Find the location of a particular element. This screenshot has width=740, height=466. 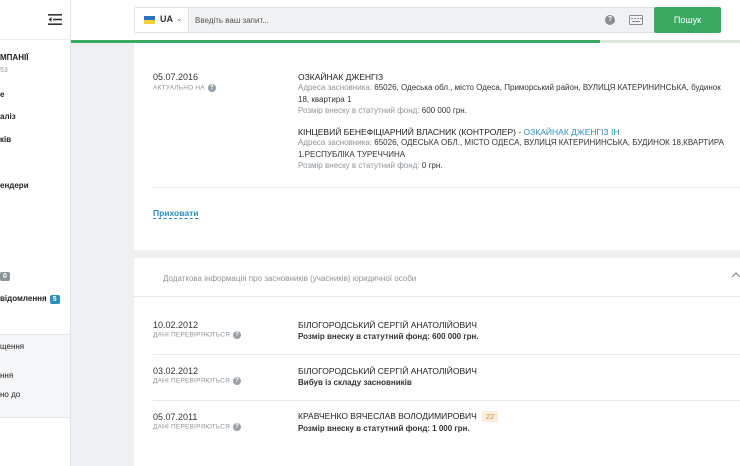

keyboard-icon is located at coordinates (636, 20).